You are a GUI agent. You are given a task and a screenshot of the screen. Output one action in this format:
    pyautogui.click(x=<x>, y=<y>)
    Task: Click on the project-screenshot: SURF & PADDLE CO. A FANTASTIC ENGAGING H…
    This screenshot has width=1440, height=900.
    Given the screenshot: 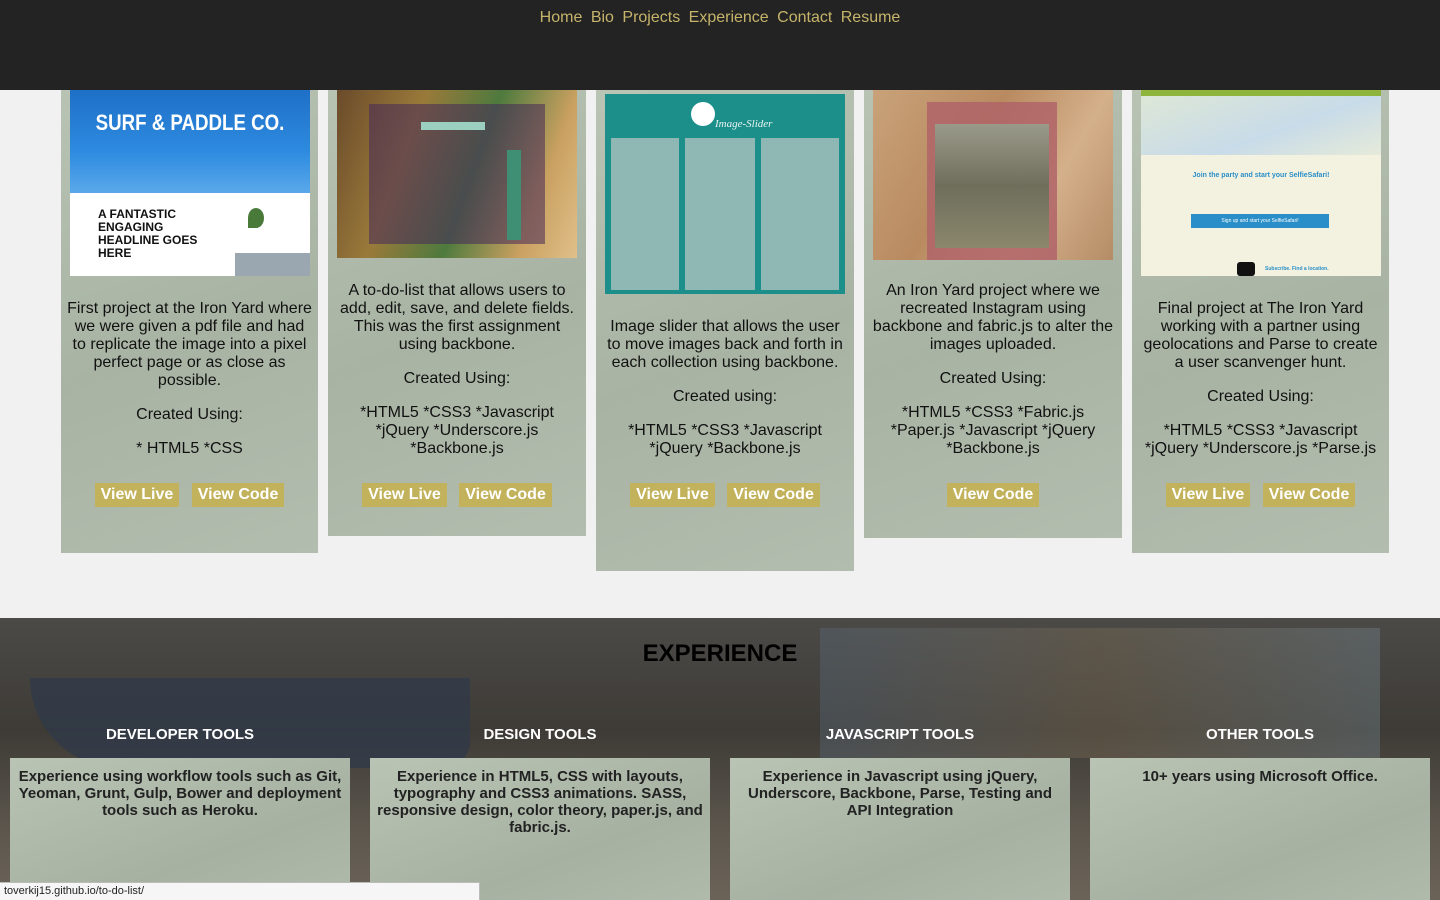 What is the action you would take?
    pyautogui.click(x=190, y=183)
    